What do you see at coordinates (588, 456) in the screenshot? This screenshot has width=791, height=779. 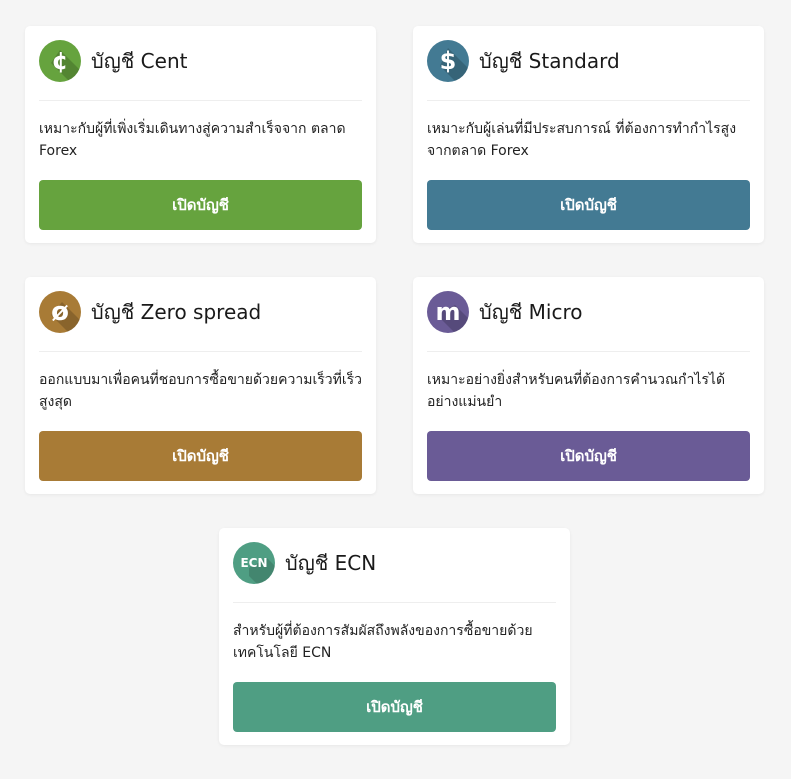 I see `open-account-button-micro: เปิดบัญชี` at bounding box center [588, 456].